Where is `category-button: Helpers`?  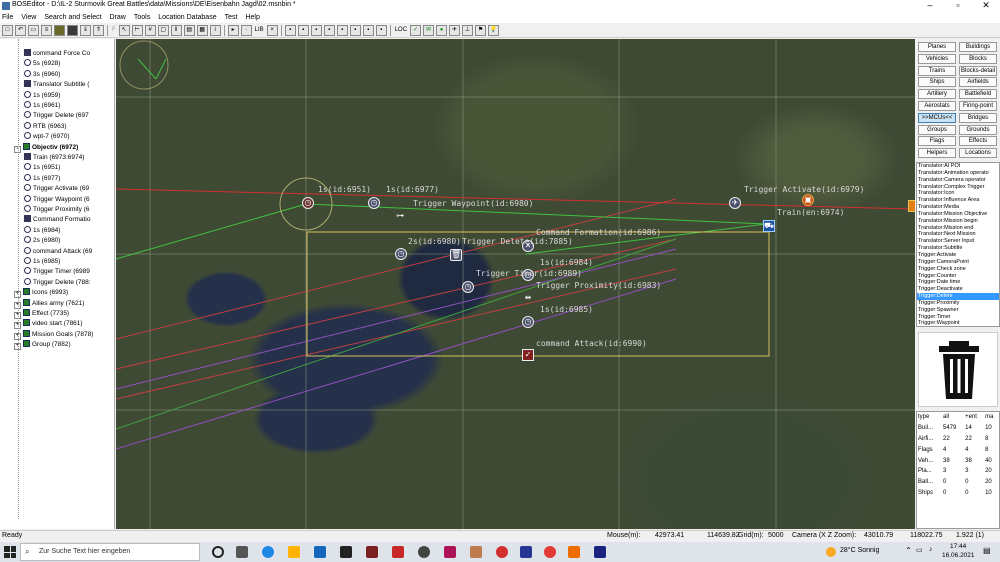
category-button: Helpers is located at coordinates (937, 153).